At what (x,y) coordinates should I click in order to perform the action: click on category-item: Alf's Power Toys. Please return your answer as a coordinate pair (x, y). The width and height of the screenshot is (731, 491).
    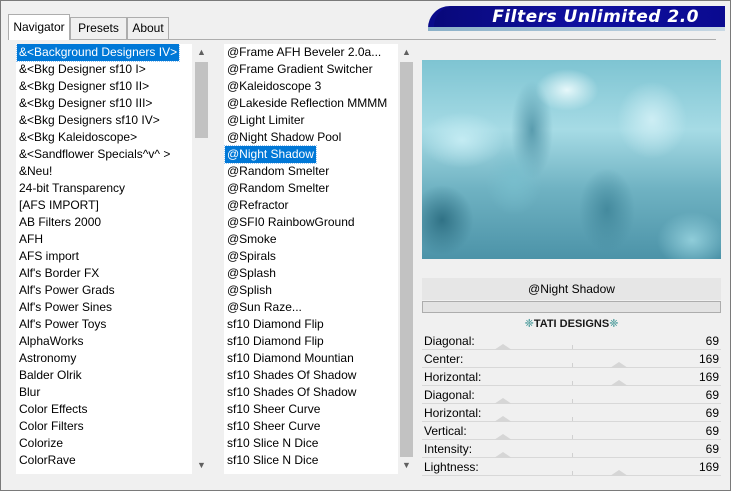
    Looking at the image, I should click on (104, 324).